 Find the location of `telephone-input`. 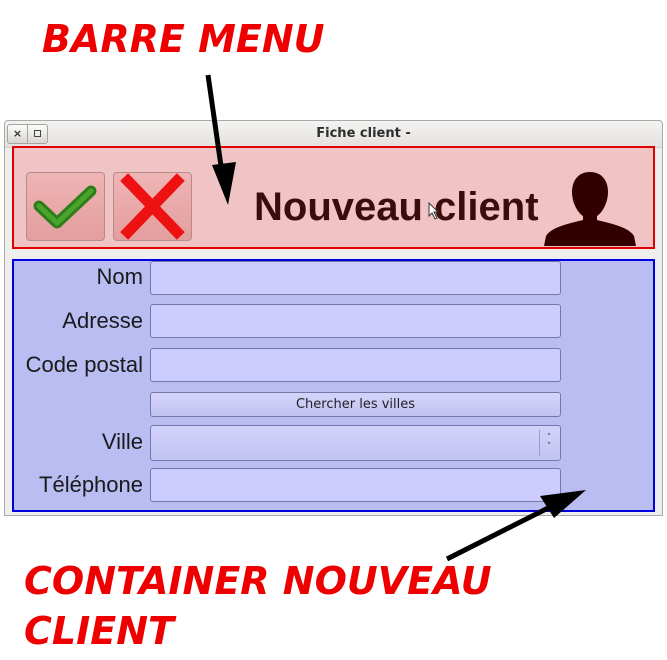

telephone-input is located at coordinates (355, 485).